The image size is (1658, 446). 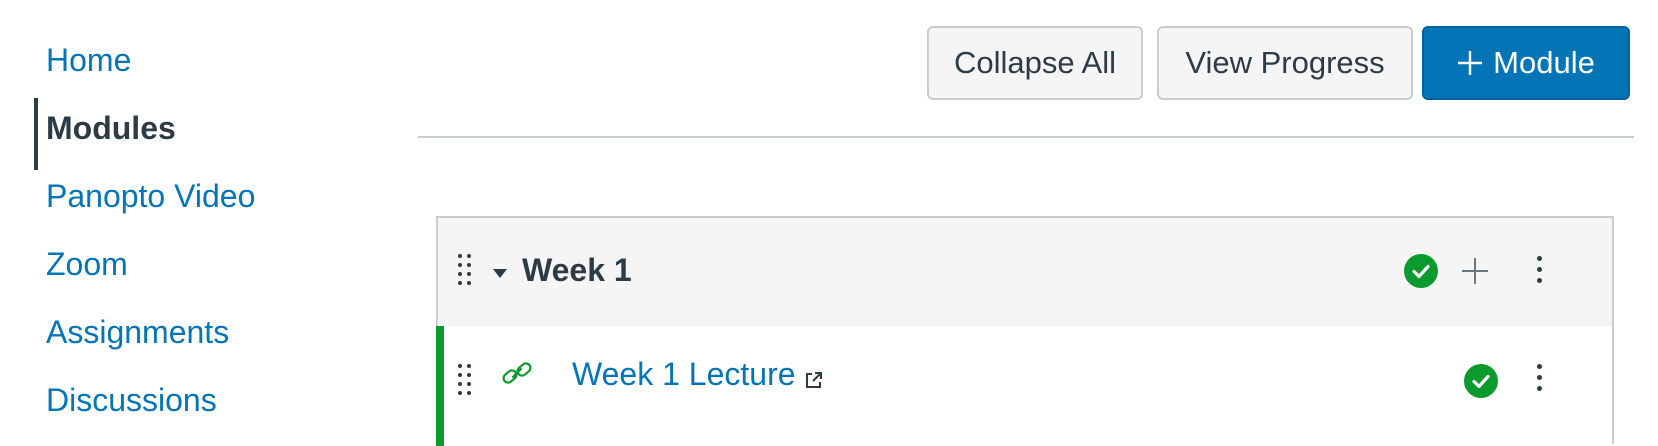 What do you see at coordinates (1544, 62) in the screenshot?
I see `add-module-label: Module` at bounding box center [1544, 62].